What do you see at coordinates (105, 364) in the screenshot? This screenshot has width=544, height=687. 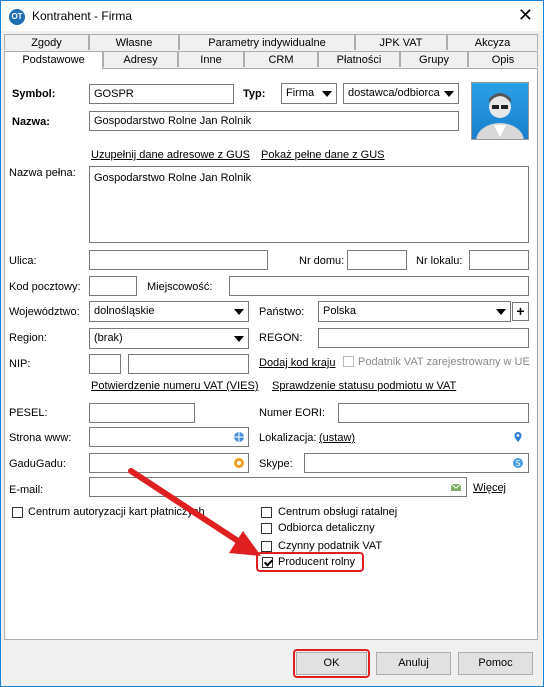 I see `nip-prefix-input` at bounding box center [105, 364].